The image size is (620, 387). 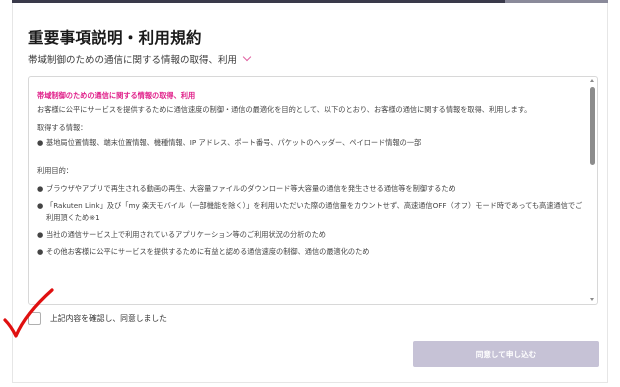 What do you see at coordinates (115, 38) in the screenshot?
I see `dialog-title: 重要事項説明・利用規約` at bounding box center [115, 38].